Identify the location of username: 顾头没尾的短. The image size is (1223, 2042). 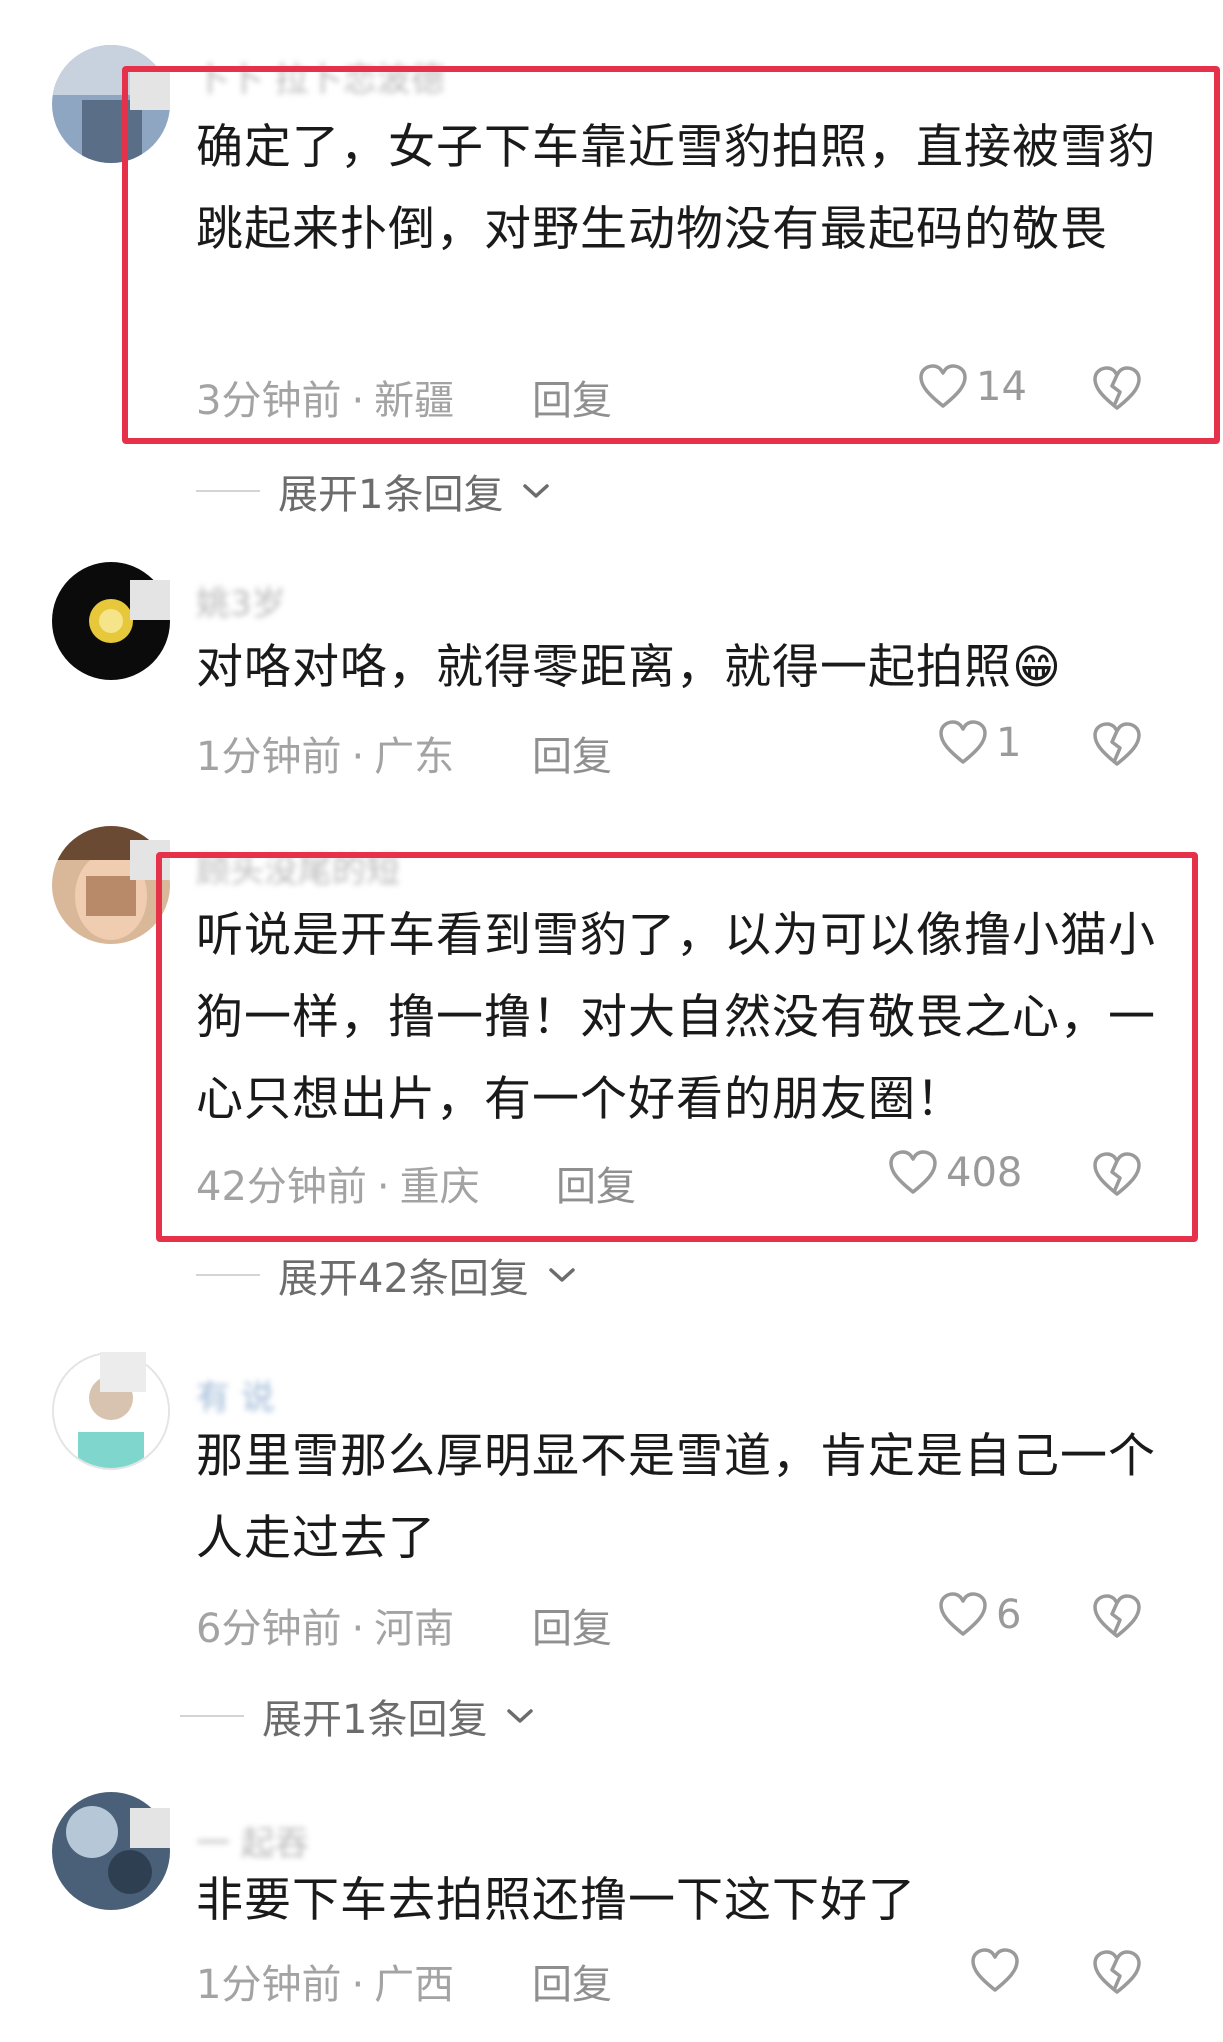
(298, 867).